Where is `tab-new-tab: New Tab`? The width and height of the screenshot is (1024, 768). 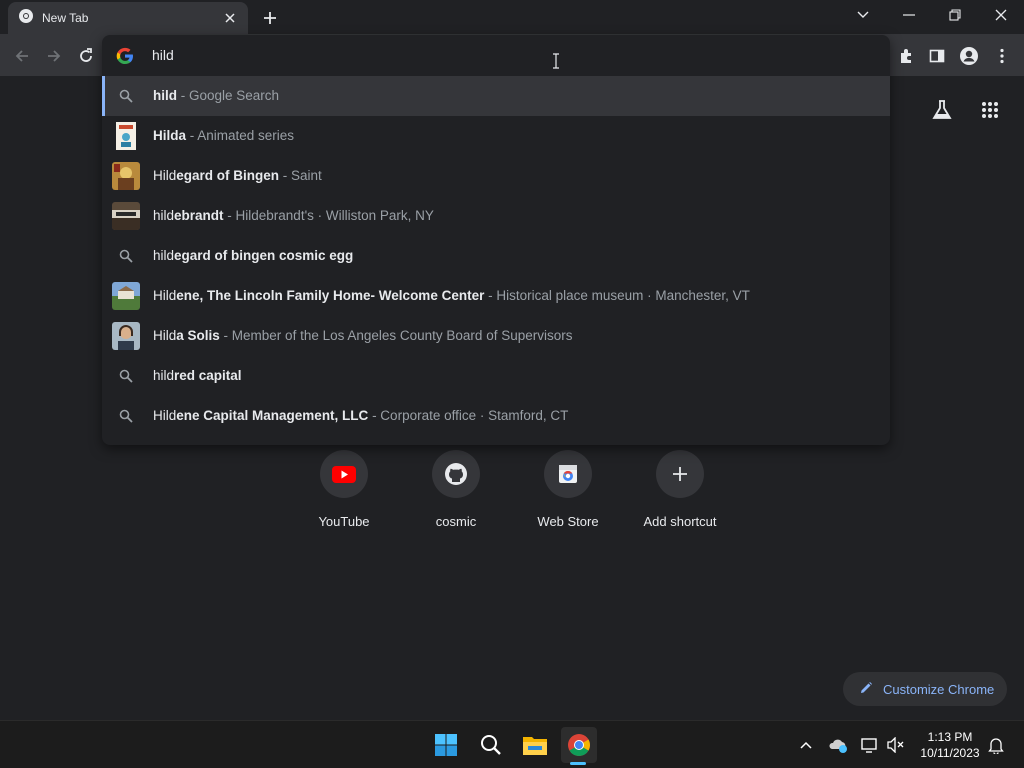
tab-new-tab: New Tab is located at coordinates (128, 18).